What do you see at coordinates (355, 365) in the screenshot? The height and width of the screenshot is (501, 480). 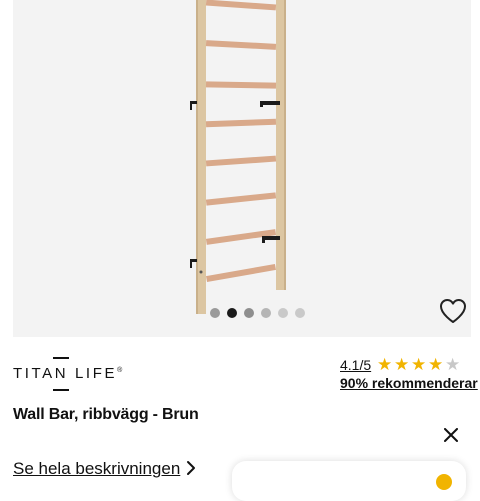 I see `rating-score: 4.1/5` at bounding box center [355, 365].